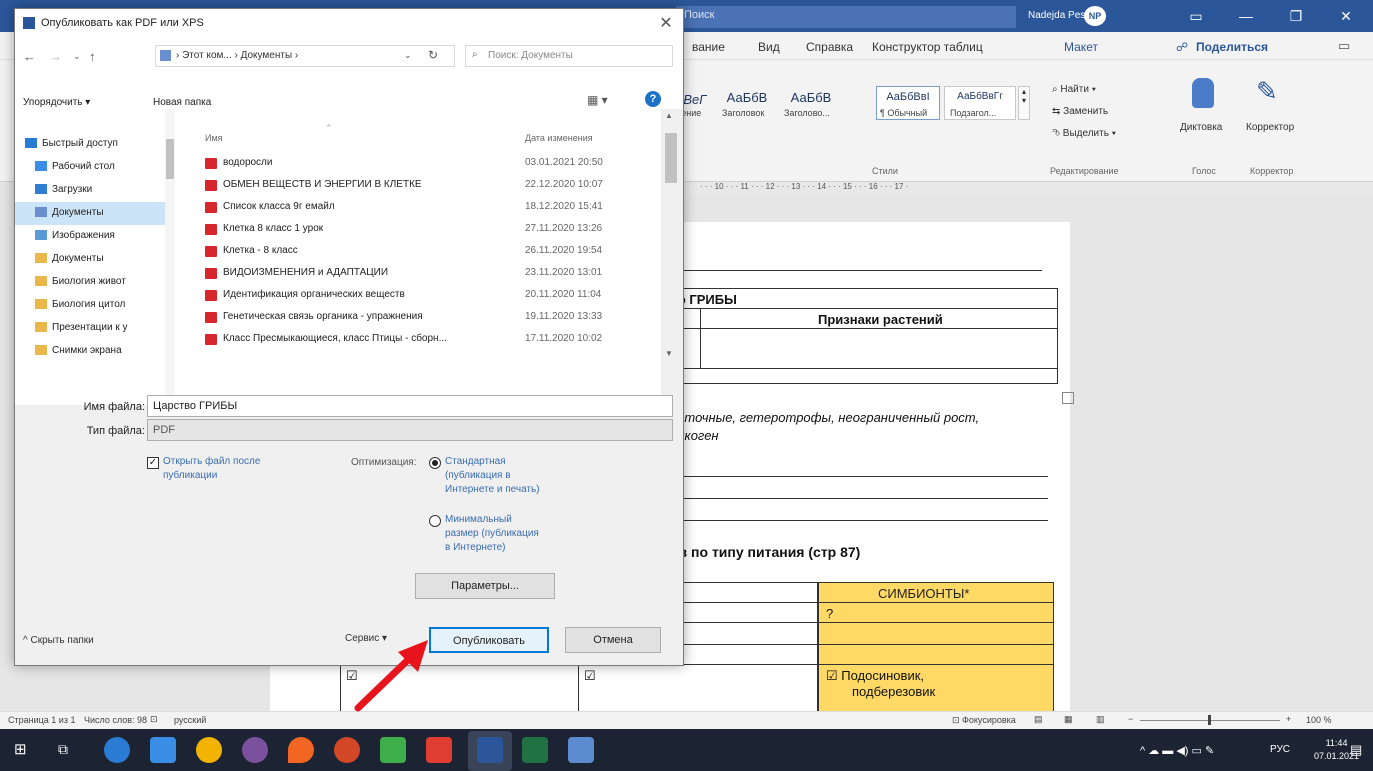 Image resolution: width=1373 pixels, height=771 pixels. Describe the element at coordinates (1267, 91) in the screenshot. I see `editor-pen-icon: ✎` at that location.